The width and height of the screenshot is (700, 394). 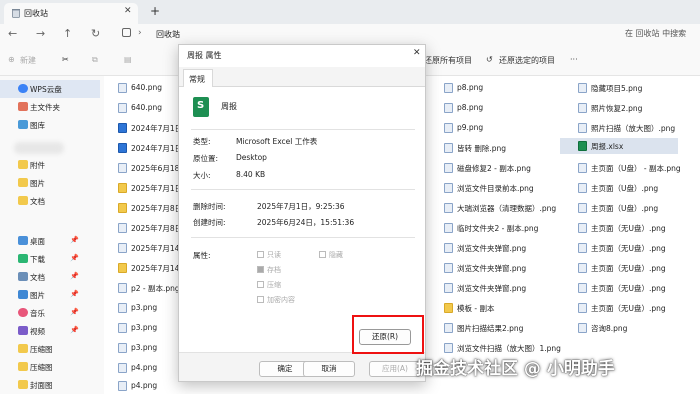 What do you see at coordinates (65, 59) in the screenshot?
I see `cut-icon: ✂` at bounding box center [65, 59].